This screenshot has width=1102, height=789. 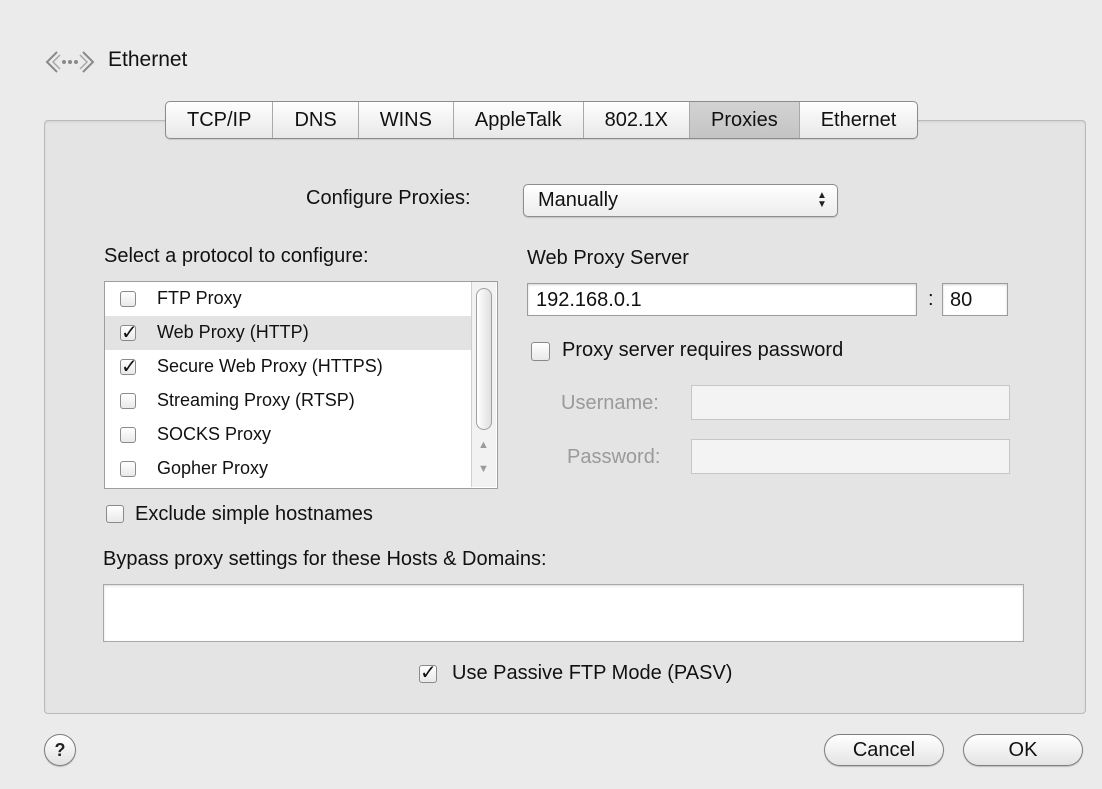 What do you see at coordinates (483, 445) in the screenshot?
I see `scroll-up-icon: ▲` at bounding box center [483, 445].